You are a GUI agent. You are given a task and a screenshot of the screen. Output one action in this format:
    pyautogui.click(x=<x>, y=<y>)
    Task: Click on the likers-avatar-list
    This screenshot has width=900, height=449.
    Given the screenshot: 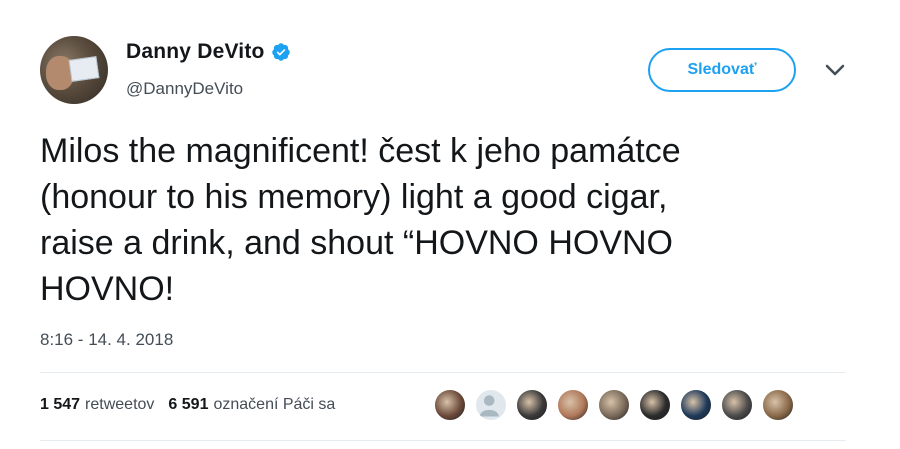 What is the action you would take?
    pyautogui.click(x=617, y=405)
    